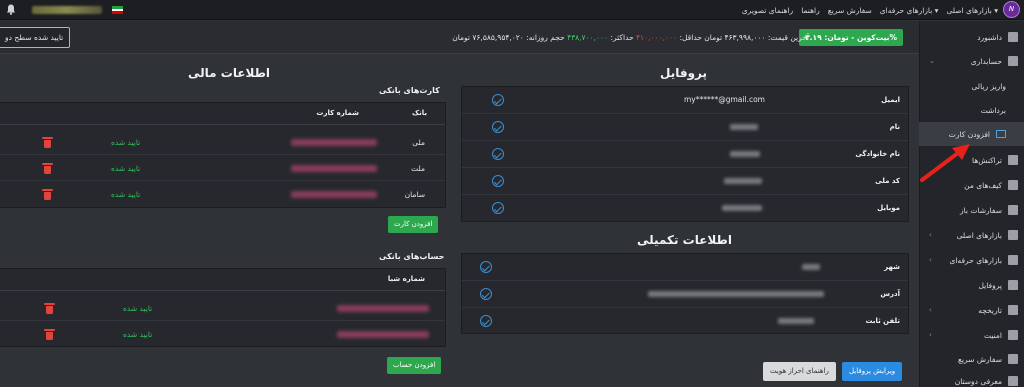 The height and width of the screenshot is (387, 1024). What do you see at coordinates (117, 10) in the screenshot?
I see `iran-flag-icon` at bounding box center [117, 10].